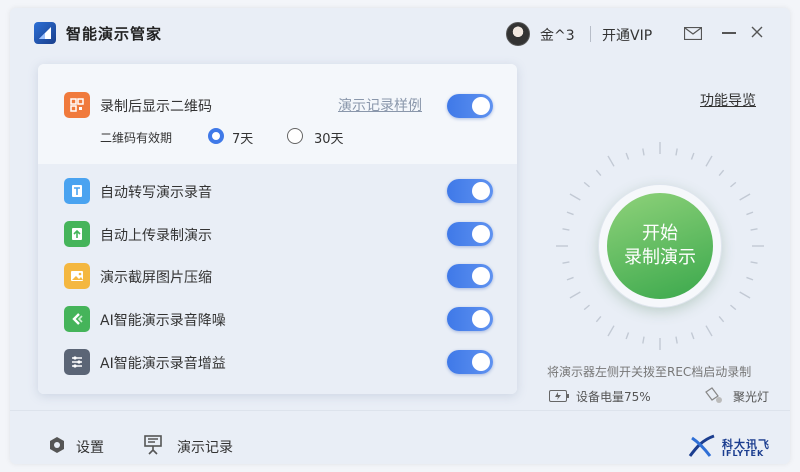 Image resolution: width=800 pixels, height=472 pixels. Describe the element at coordinates (613, 397) in the screenshot. I see `battery-level: 设备电量75%` at that location.